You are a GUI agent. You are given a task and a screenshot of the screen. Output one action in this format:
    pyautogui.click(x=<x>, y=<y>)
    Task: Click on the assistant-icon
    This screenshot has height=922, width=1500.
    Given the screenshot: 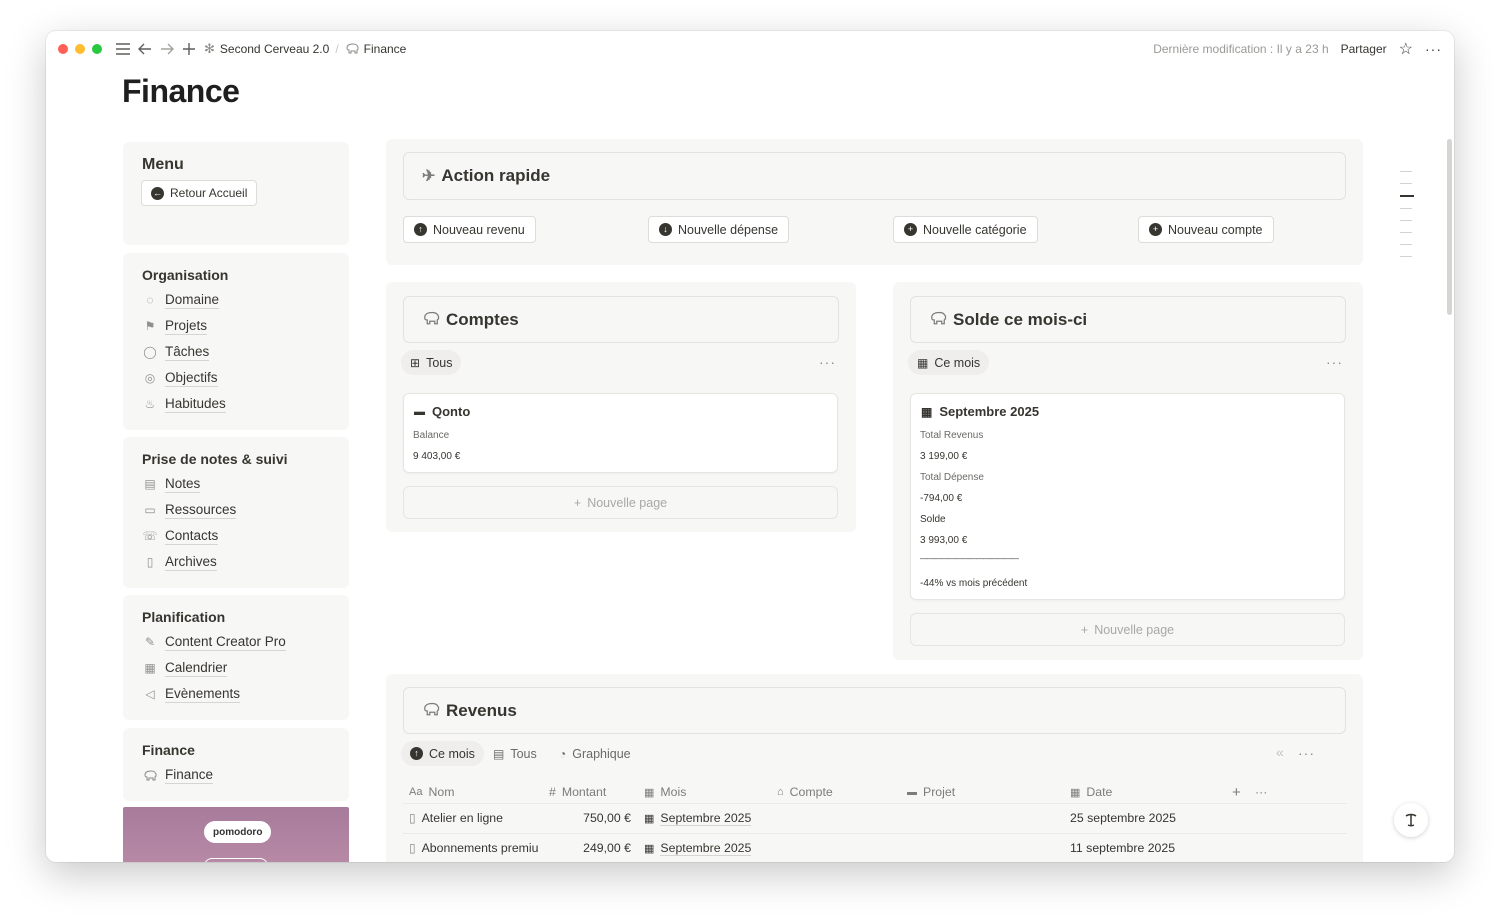 What is the action you would take?
    pyautogui.click(x=1411, y=820)
    